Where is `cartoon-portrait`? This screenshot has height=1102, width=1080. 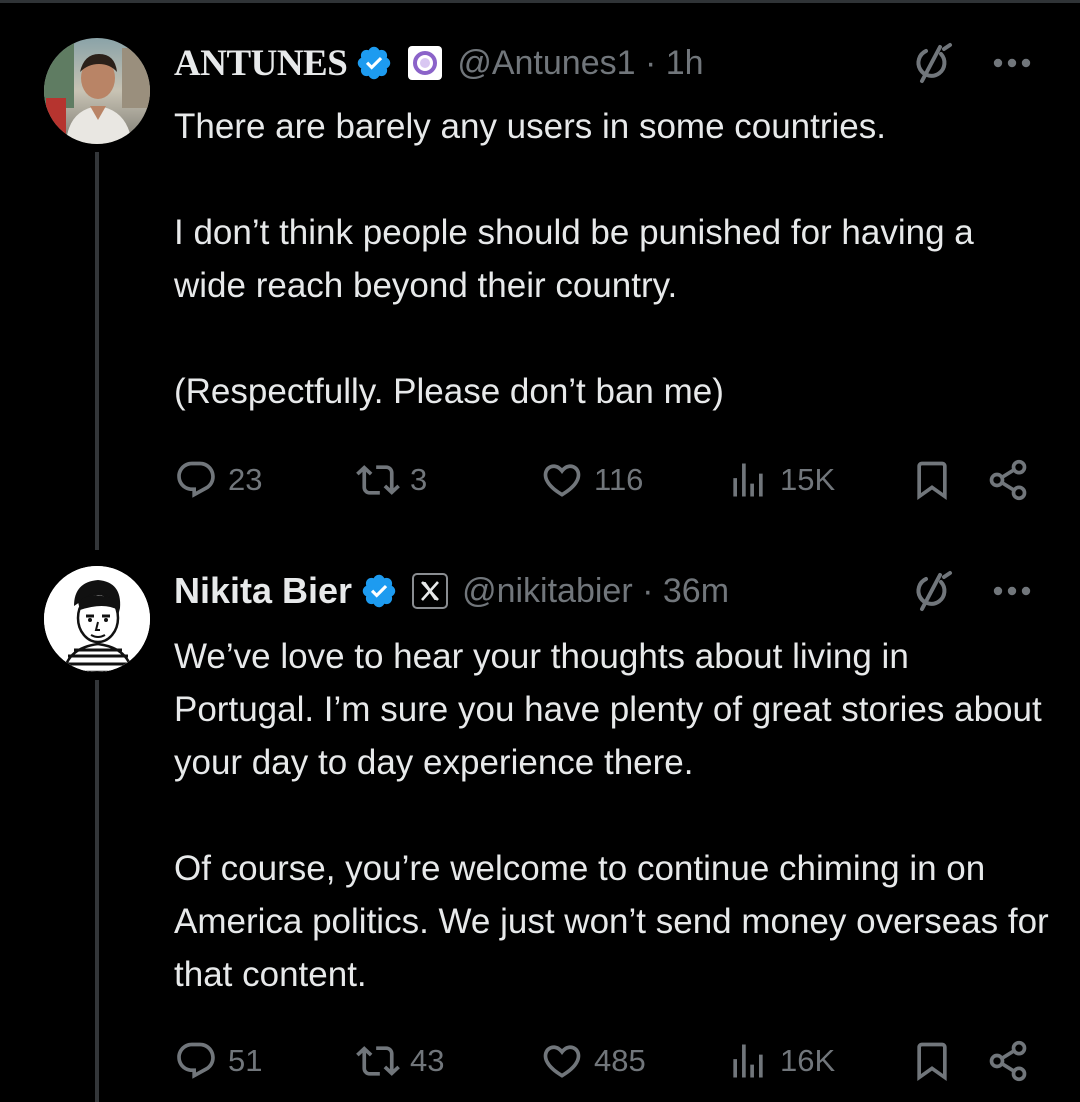 cartoon-portrait is located at coordinates (97, 619).